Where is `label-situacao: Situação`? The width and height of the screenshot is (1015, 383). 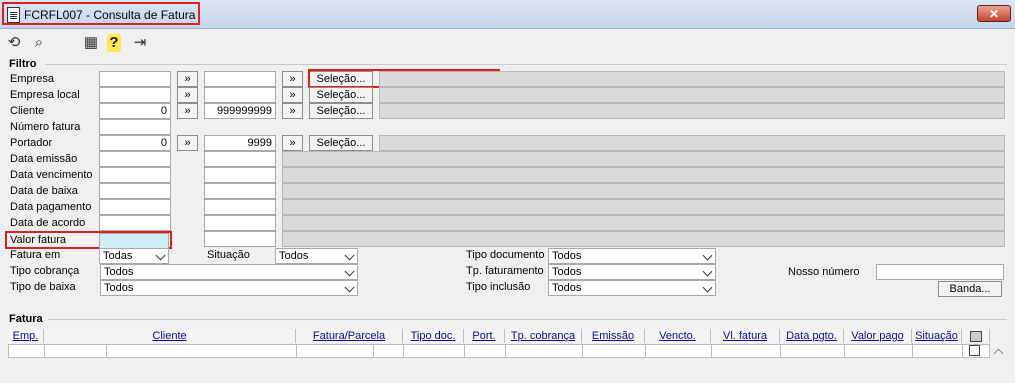
label-situacao: Situação is located at coordinates (228, 255).